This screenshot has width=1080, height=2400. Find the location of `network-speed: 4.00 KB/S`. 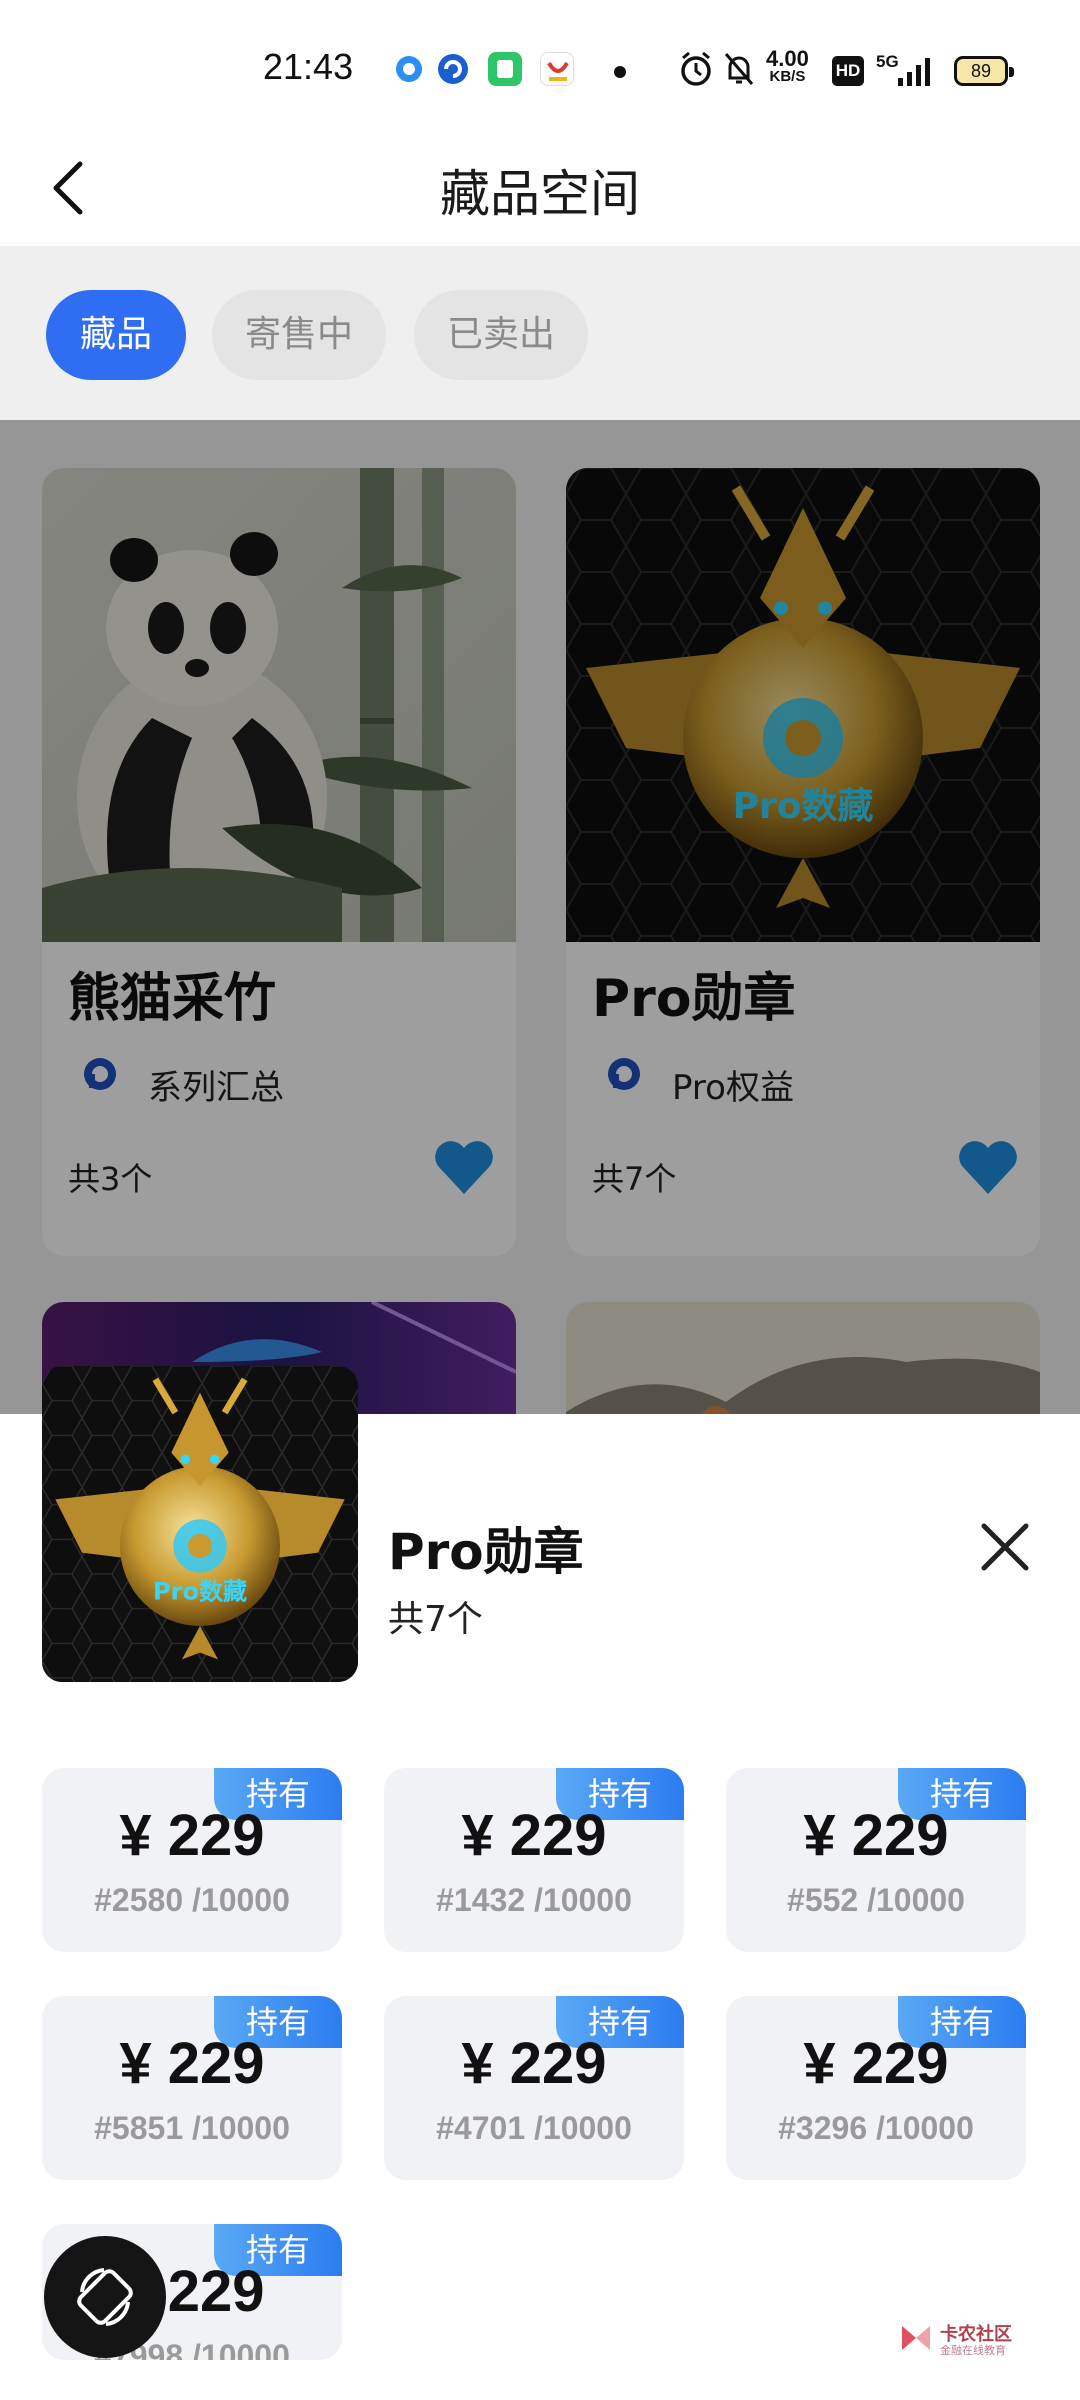

network-speed: 4.00 KB/S is located at coordinates (787, 66).